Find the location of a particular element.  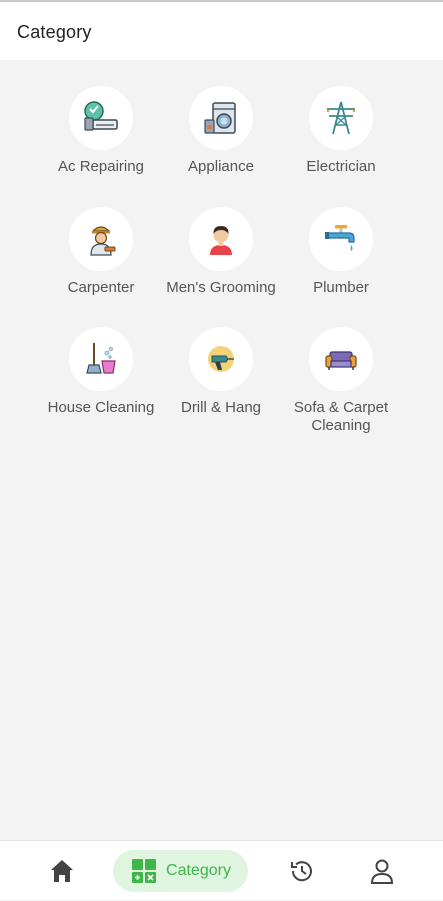

sofa-icon is located at coordinates (341, 360).